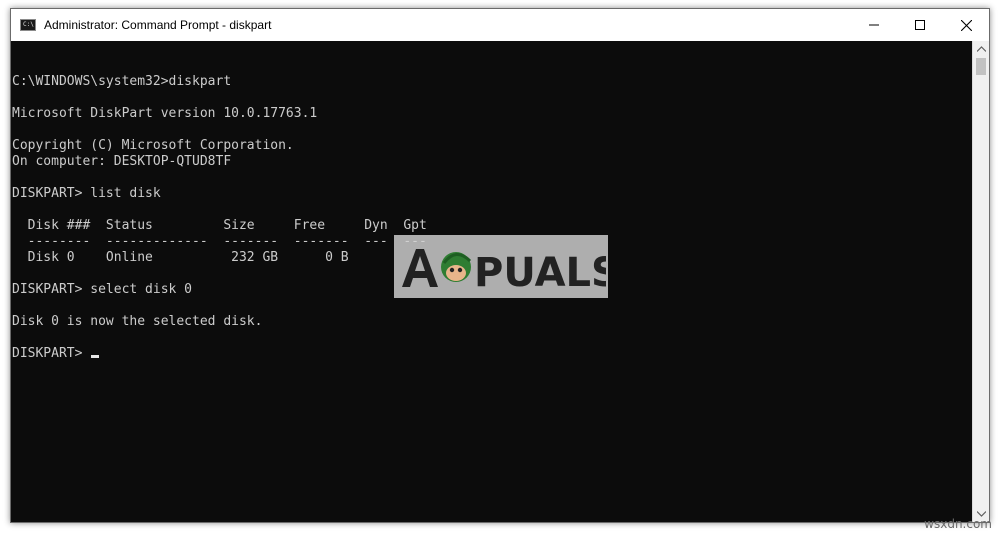 Image resolution: width=1000 pixels, height=533 pixels. I want to click on cmd-icon-text: C:\, so click(28, 24).